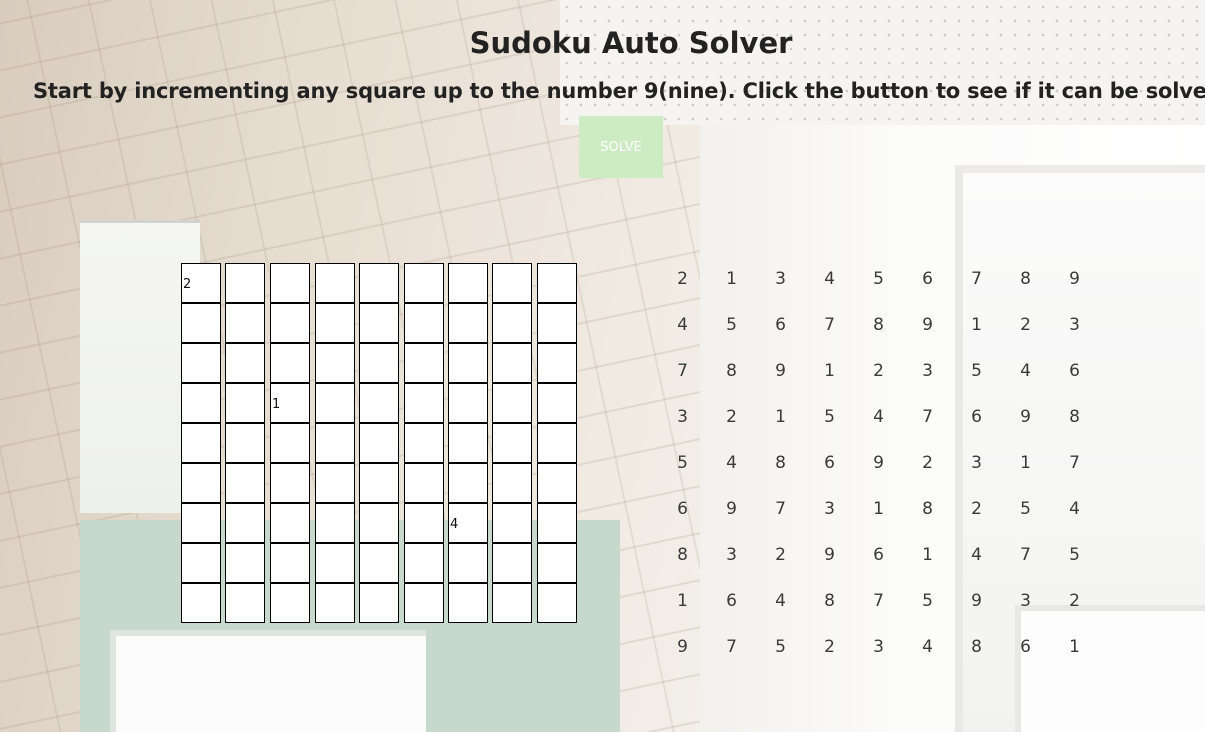 The height and width of the screenshot is (732, 1205). I want to click on solve-button: SOLVE, so click(621, 147).